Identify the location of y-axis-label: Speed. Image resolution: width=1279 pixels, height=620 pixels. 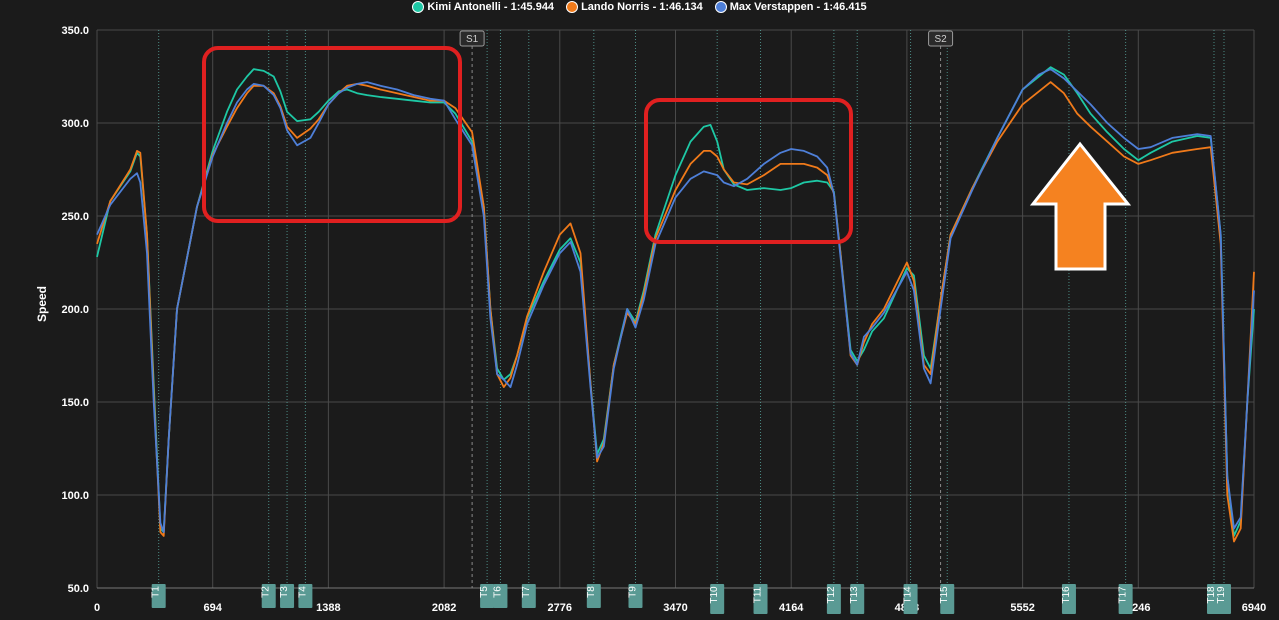
(42, 304).